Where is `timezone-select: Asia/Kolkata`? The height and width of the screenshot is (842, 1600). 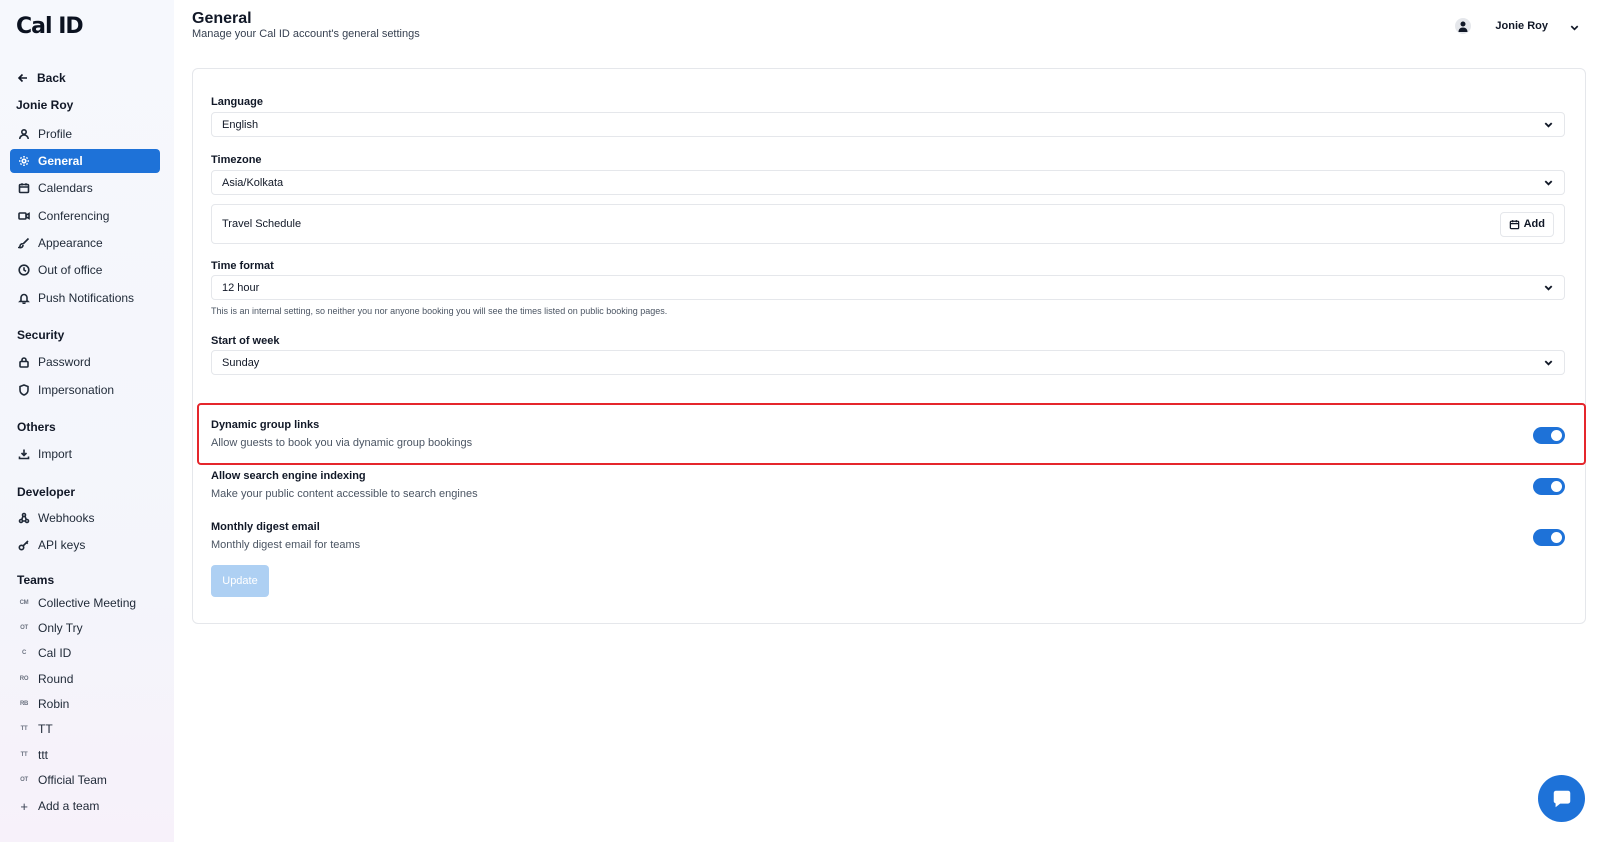 timezone-select: Asia/Kolkata is located at coordinates (888, 182).